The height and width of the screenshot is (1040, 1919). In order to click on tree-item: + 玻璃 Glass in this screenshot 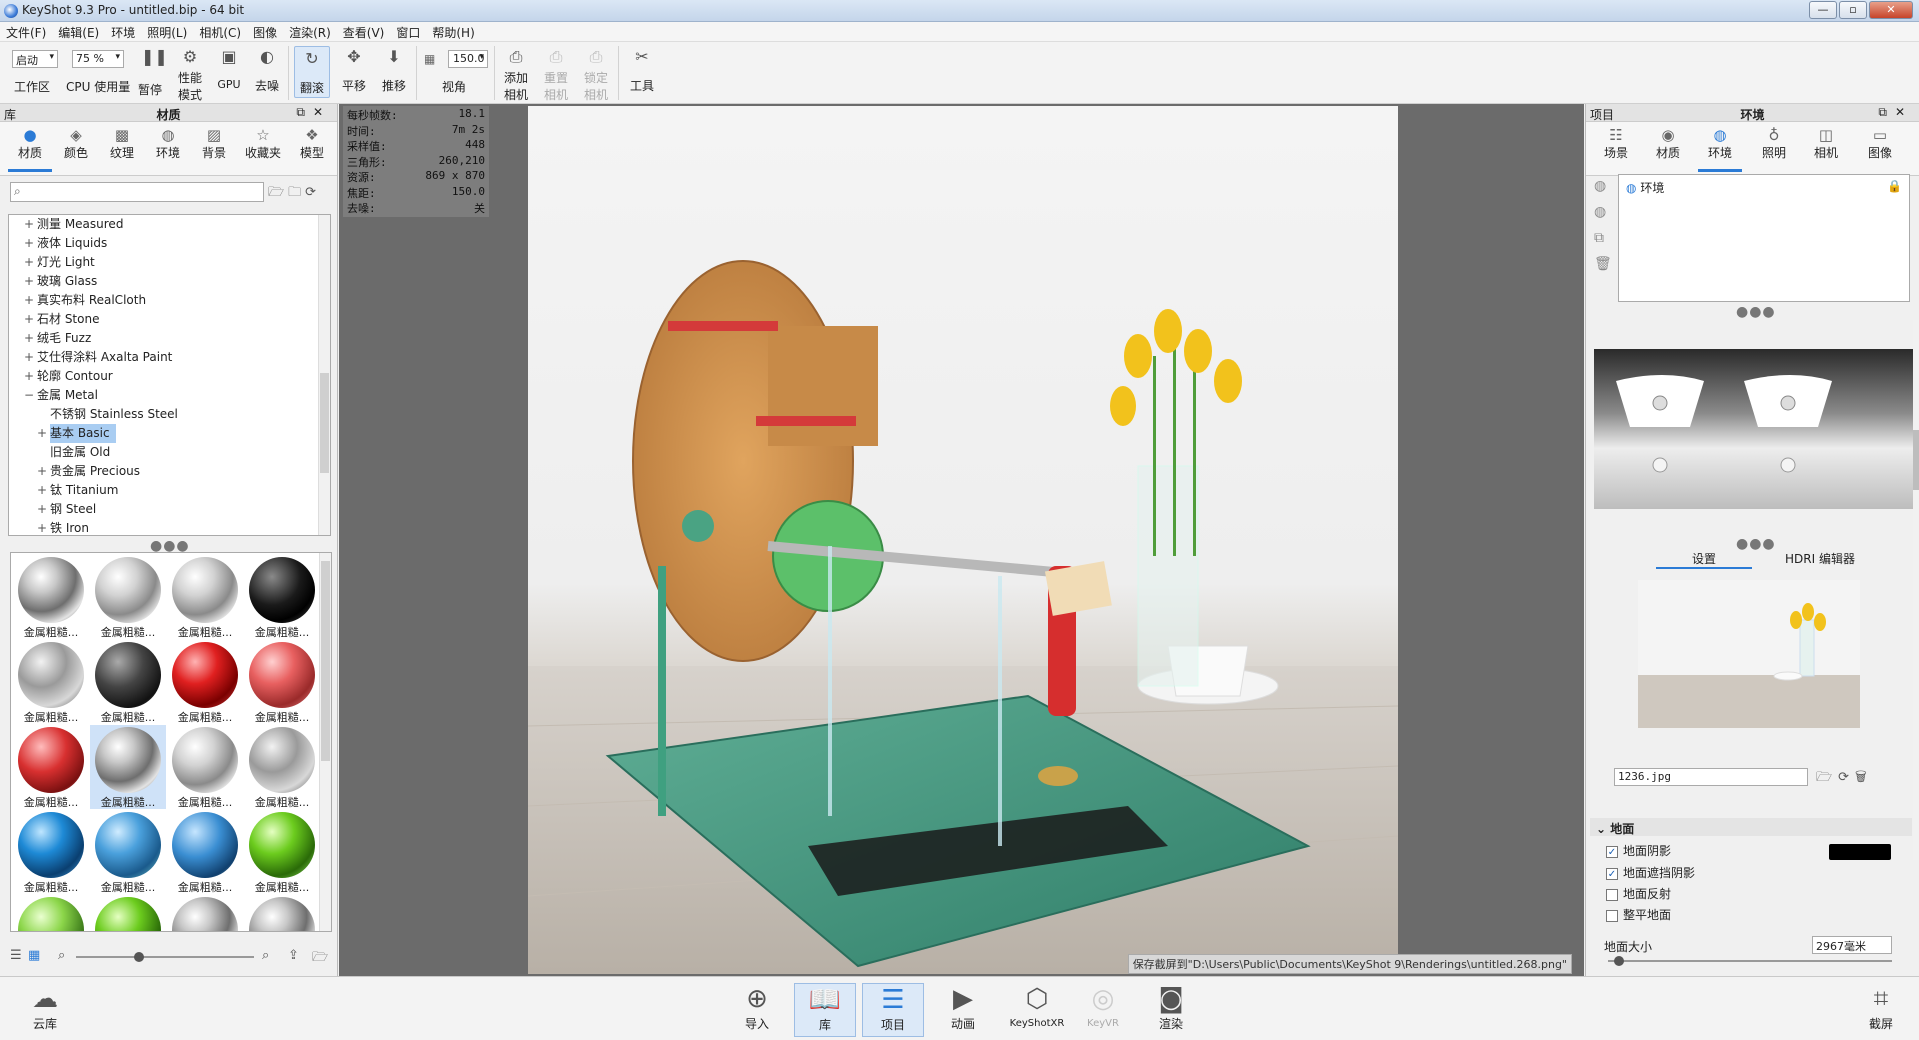, I will do `click(169, 281)`.